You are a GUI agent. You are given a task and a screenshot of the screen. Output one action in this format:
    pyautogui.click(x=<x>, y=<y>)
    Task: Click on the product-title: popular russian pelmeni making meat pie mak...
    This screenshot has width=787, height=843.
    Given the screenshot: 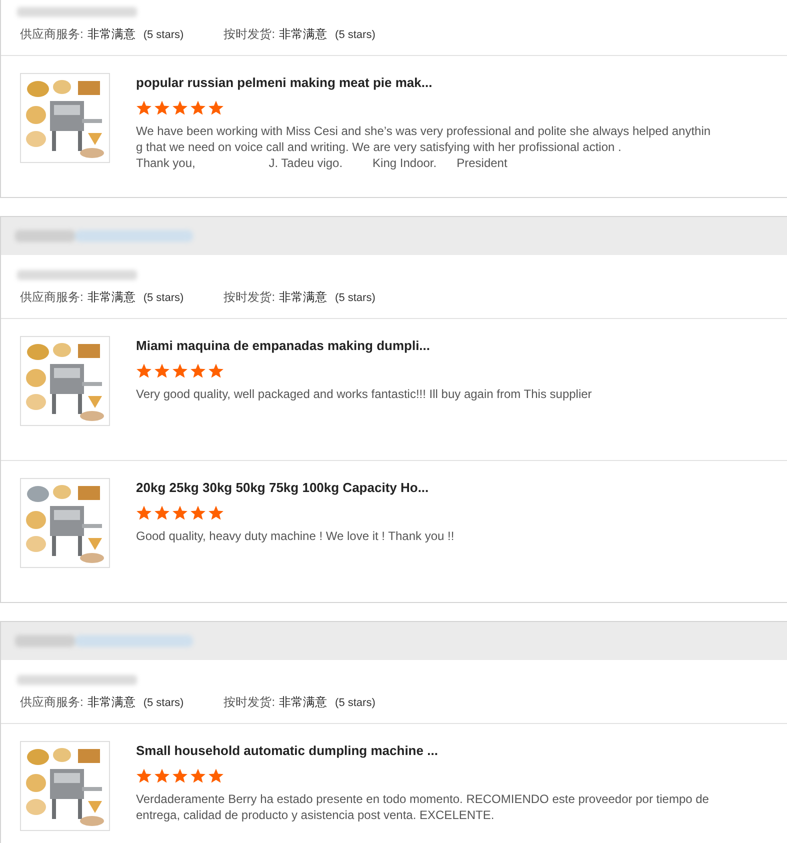 What is the action you would take?
    pyautogui.click(x=423, y=82)
    